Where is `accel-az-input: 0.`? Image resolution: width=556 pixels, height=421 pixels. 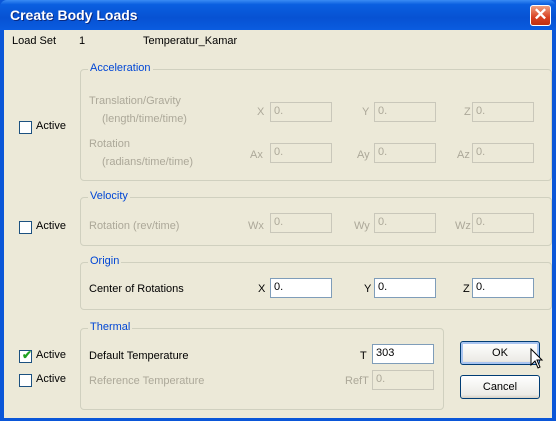
accel-az-input: 0. is located at coordinates (503, 153).